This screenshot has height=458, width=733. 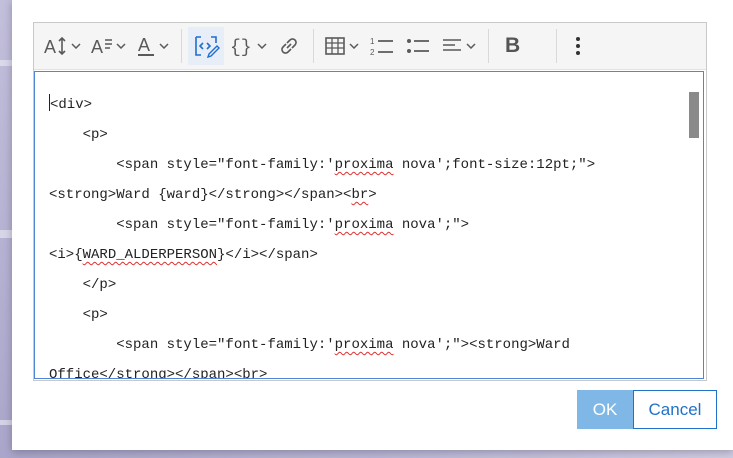 What do you see at coordinates (605, 409) in the screenshot?
I see `ok-button: OK` at bounding box center [605, 409].